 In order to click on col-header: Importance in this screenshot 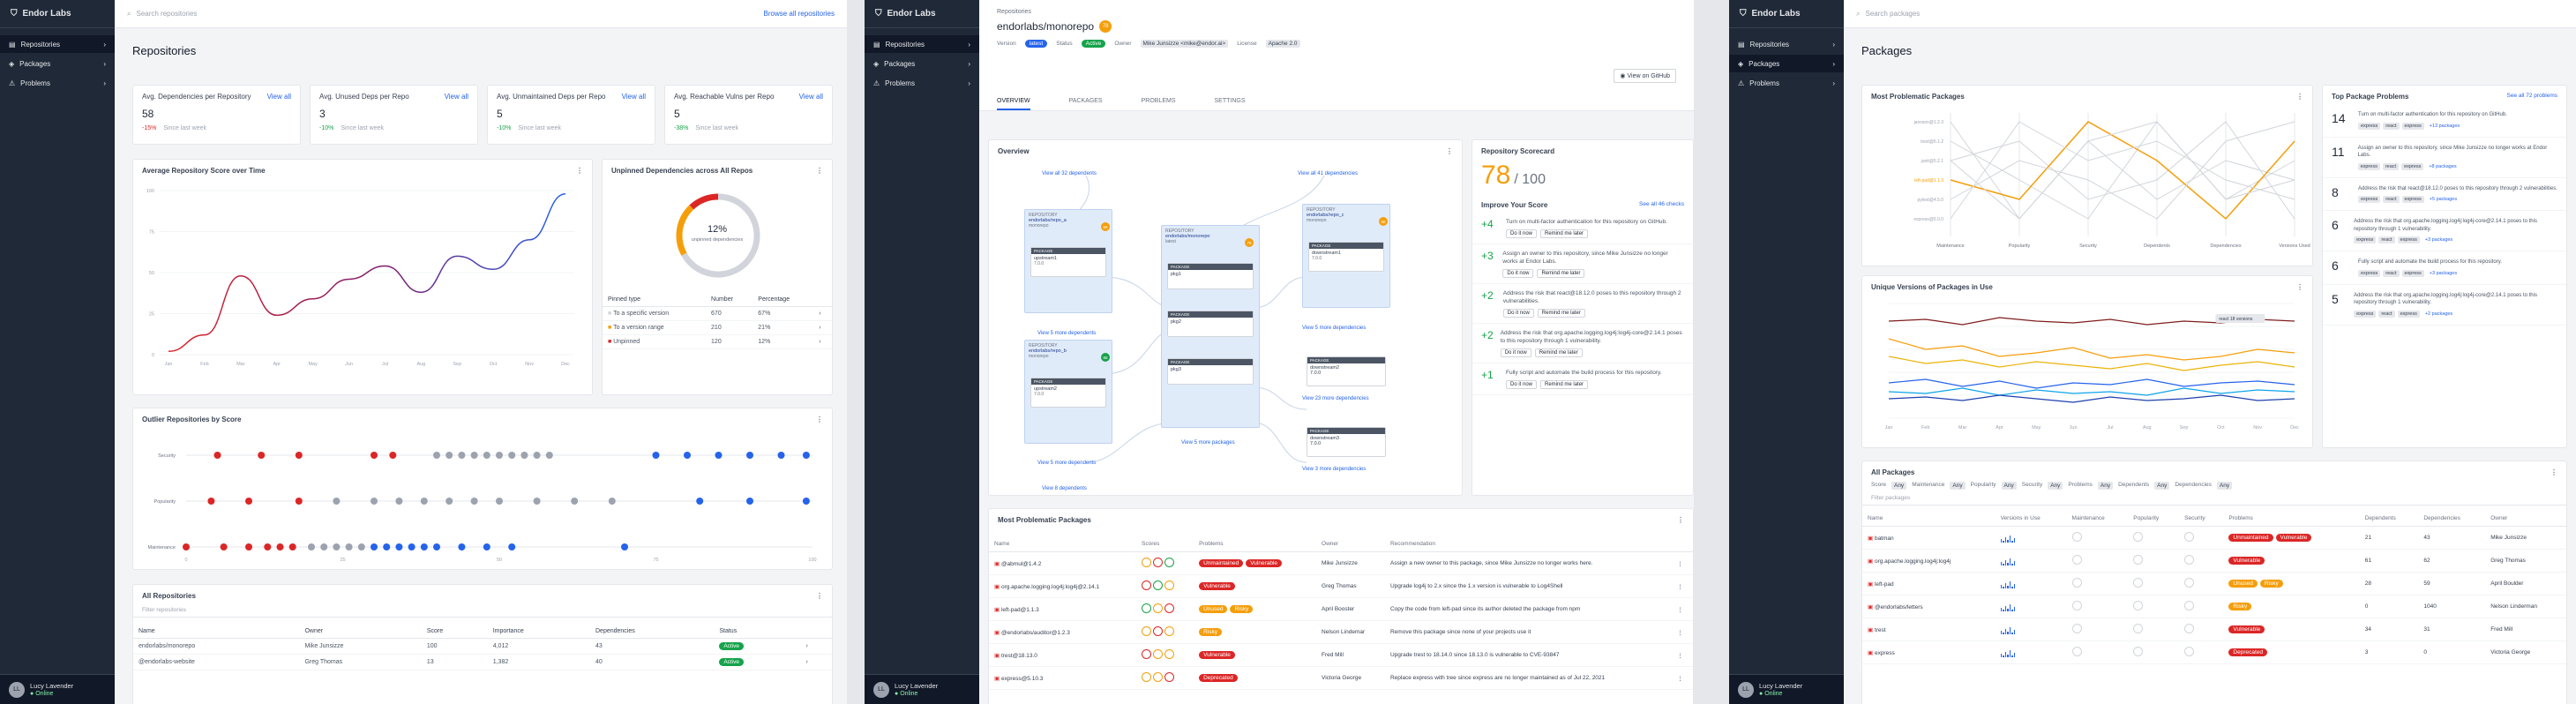, I will do `click(539, 632)`.